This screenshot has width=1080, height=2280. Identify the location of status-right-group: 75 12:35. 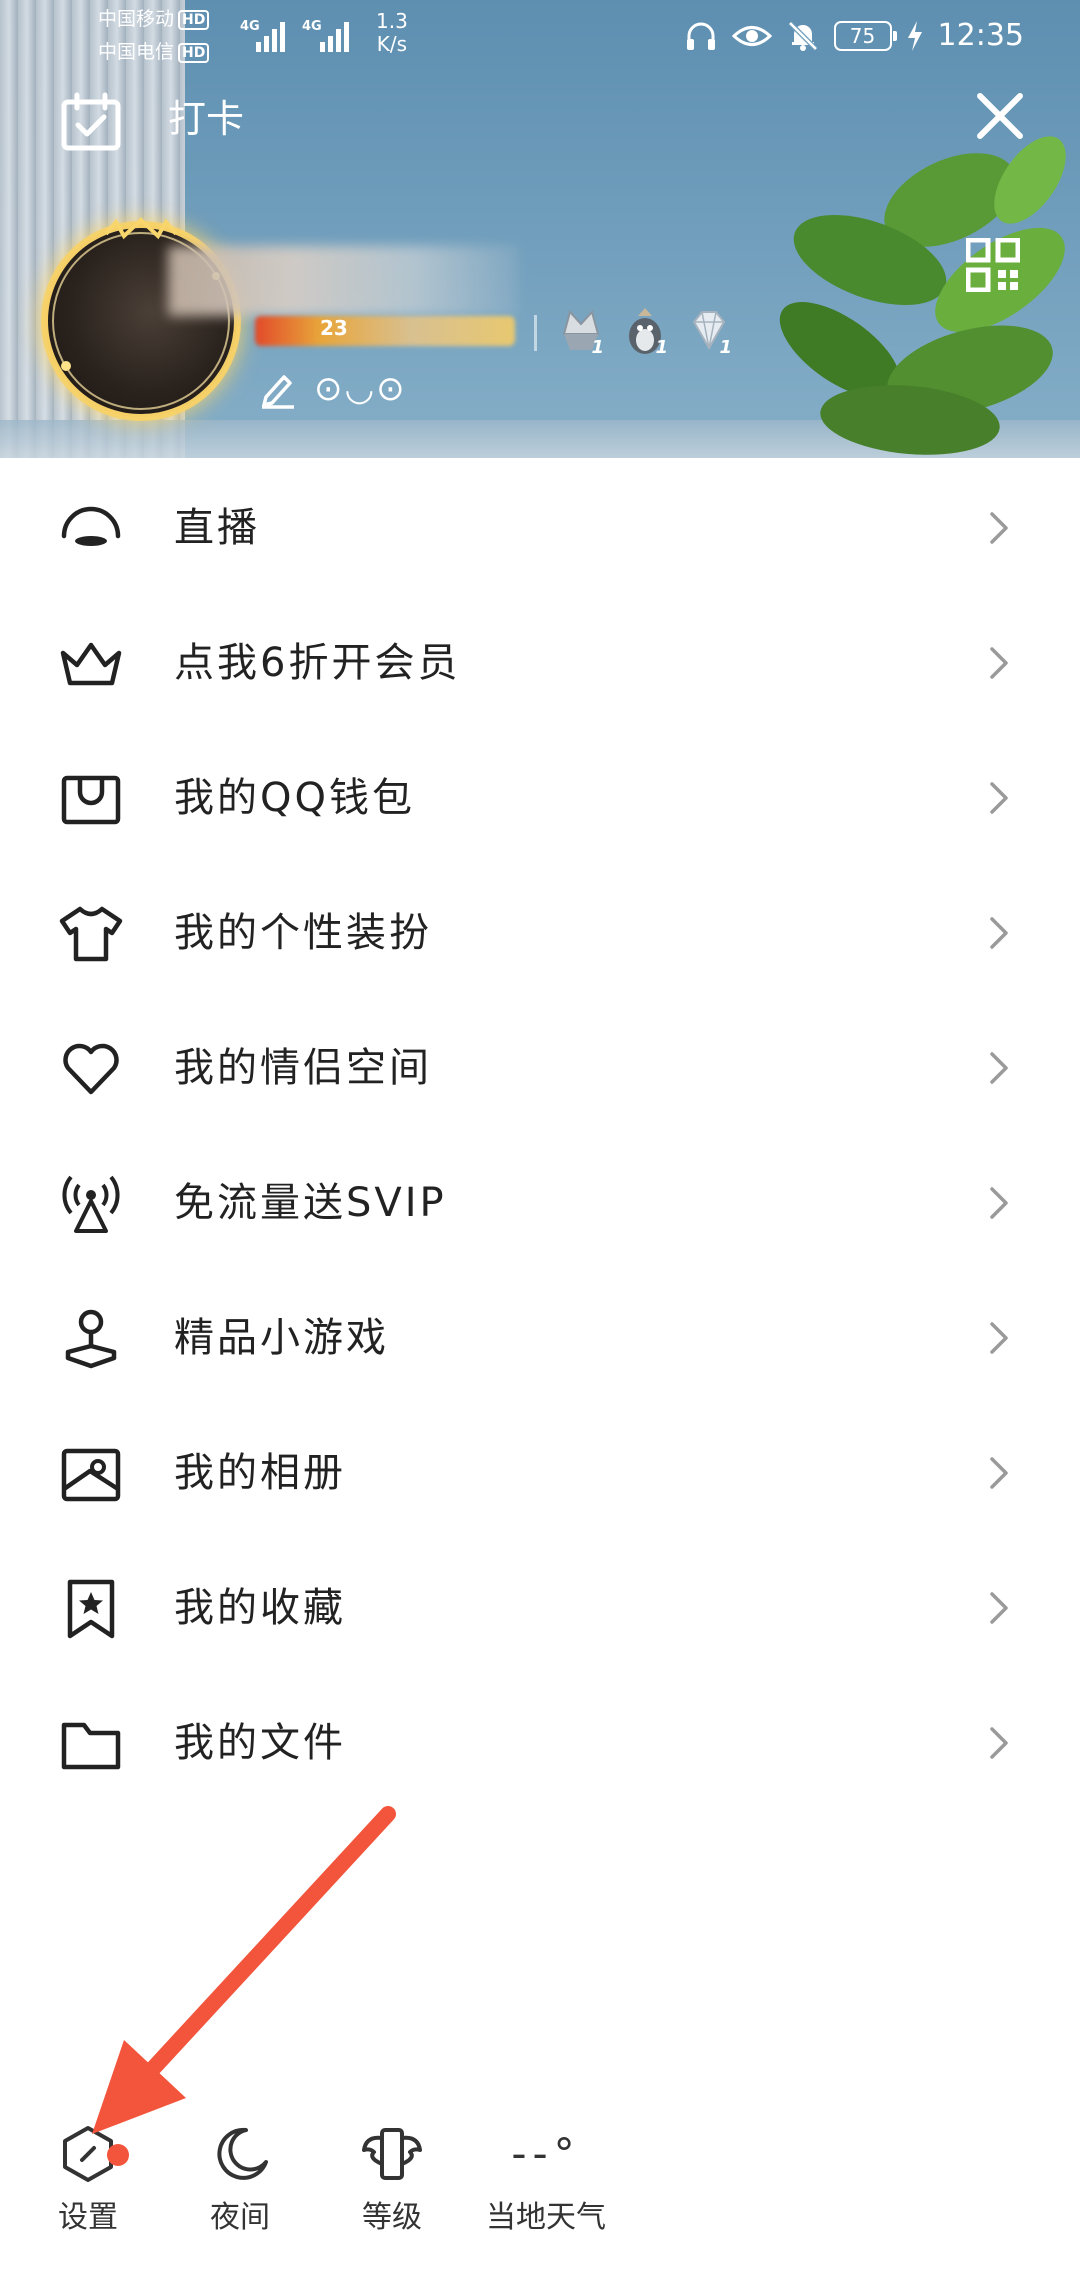
(854, 36).